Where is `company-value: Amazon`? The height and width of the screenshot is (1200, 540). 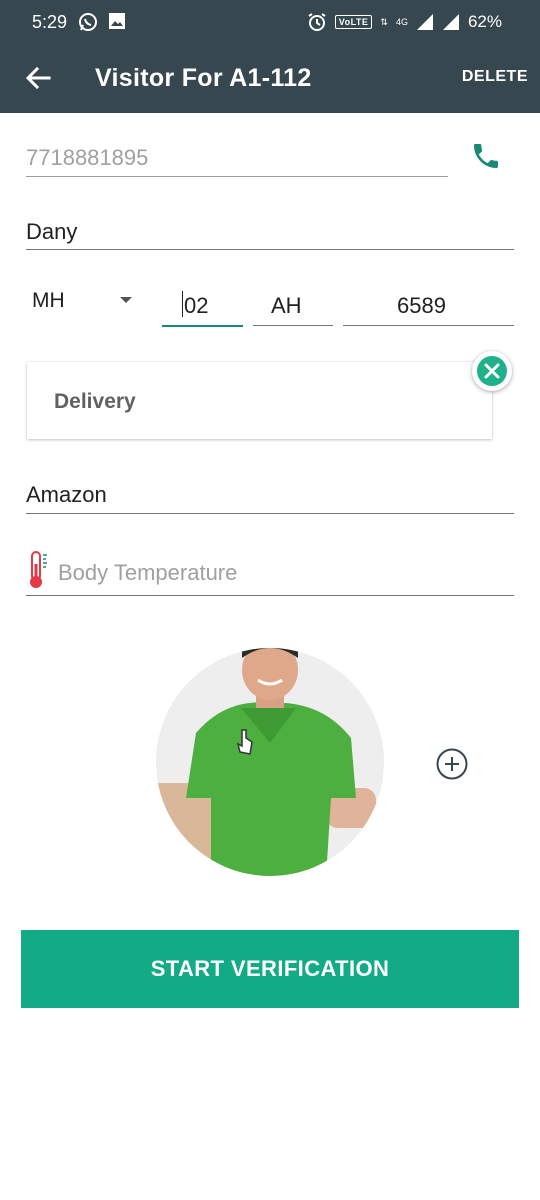
company-value: Amazon is located at coordinates (66, 495).